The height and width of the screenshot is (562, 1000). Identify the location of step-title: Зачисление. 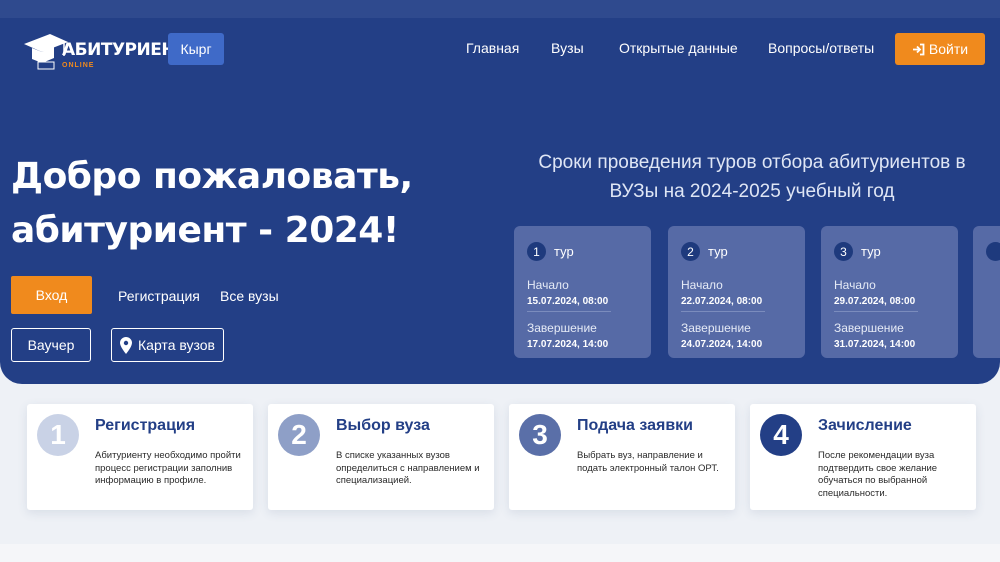
(865, 425).